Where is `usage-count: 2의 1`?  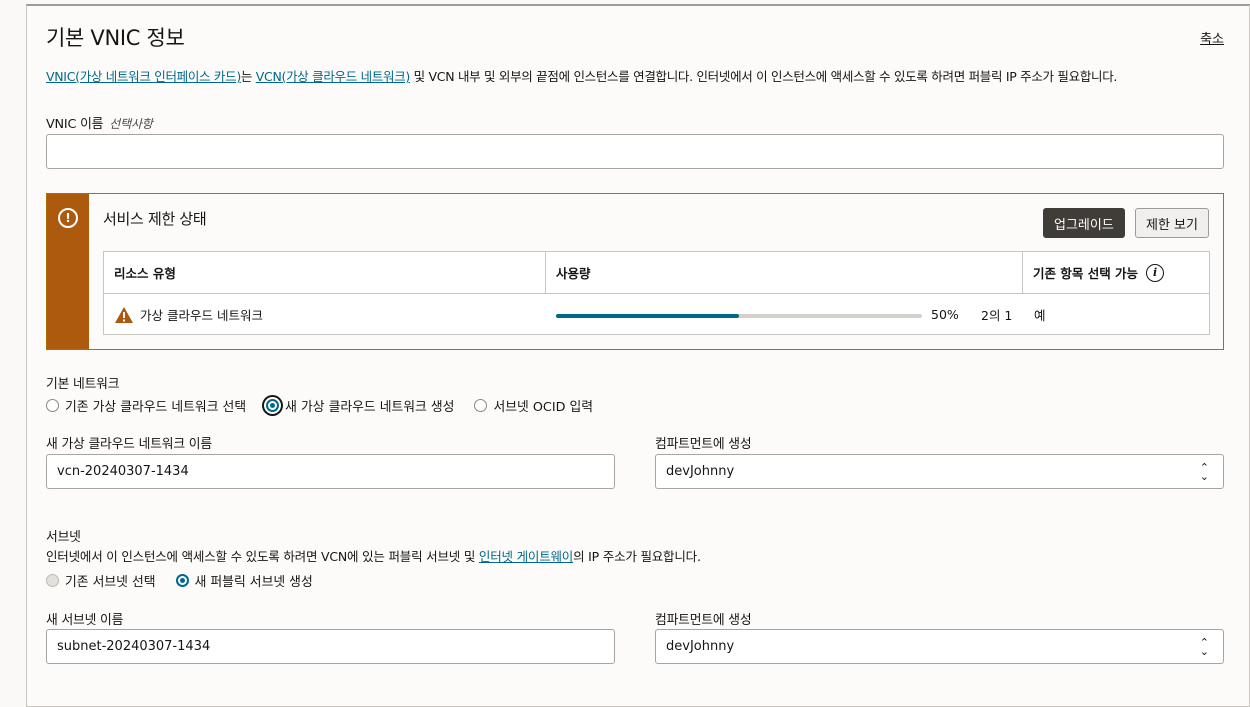
usage-count: 2의 1 is located at coordinates (997, 315).